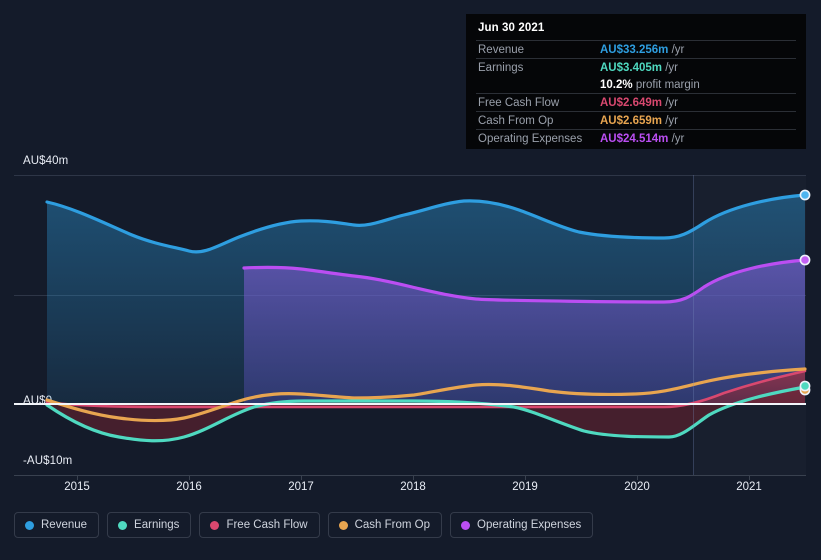 This screenshot has width=821, height=560. I want to click on legend-label-operating-expenses: Operating Expenses, so click(529, 525).